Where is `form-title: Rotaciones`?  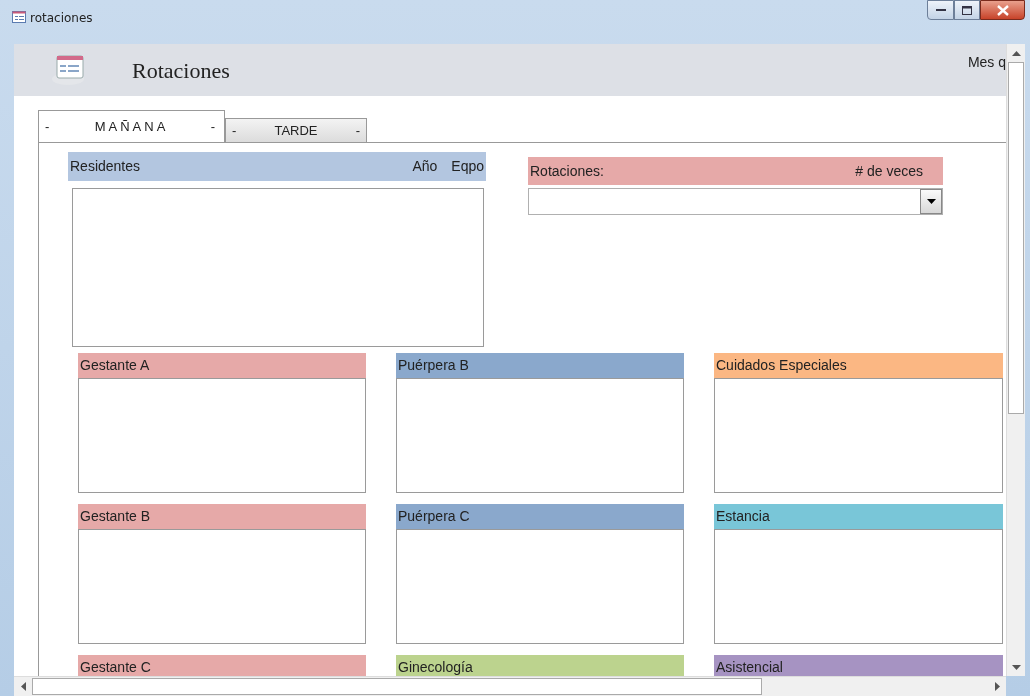 form-title: Rotaciones is located at coordinates (181, 70).